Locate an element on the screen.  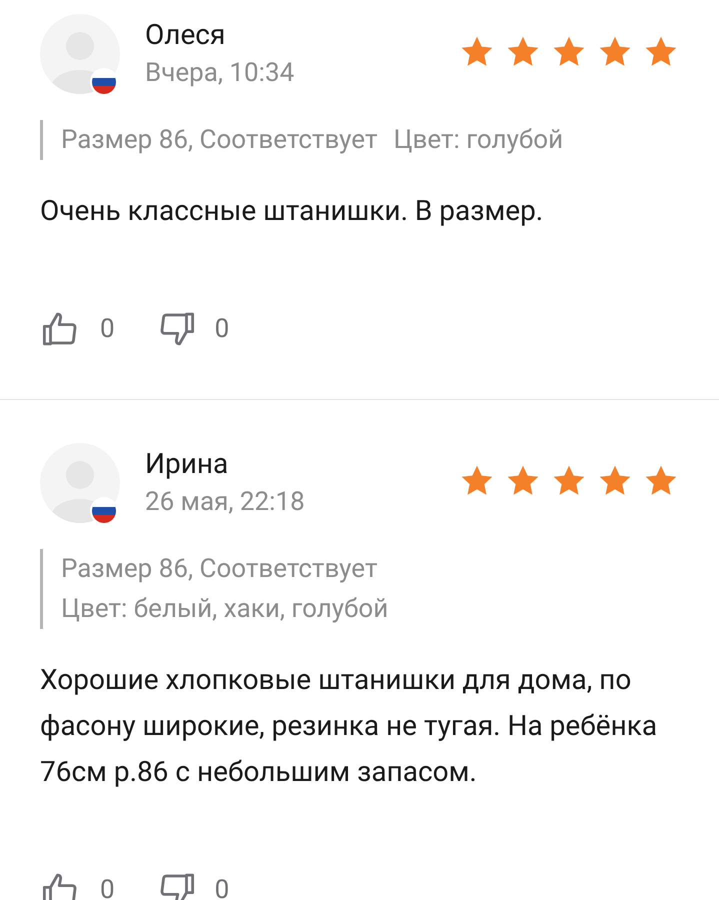
review-attribute: Цвет: голубой is located at coordinates (478, 140).